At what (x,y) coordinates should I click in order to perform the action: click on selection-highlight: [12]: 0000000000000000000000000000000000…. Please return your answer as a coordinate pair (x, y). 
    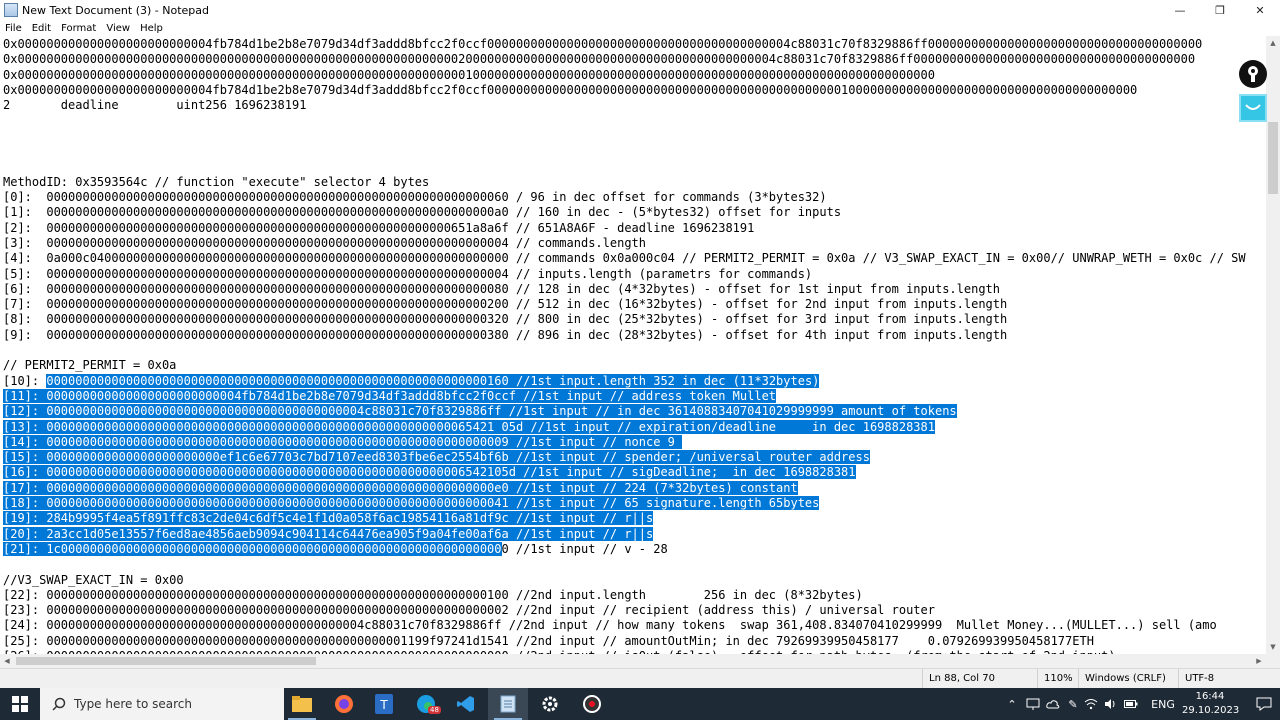
    Looking at the image, I should click on (480, 411).